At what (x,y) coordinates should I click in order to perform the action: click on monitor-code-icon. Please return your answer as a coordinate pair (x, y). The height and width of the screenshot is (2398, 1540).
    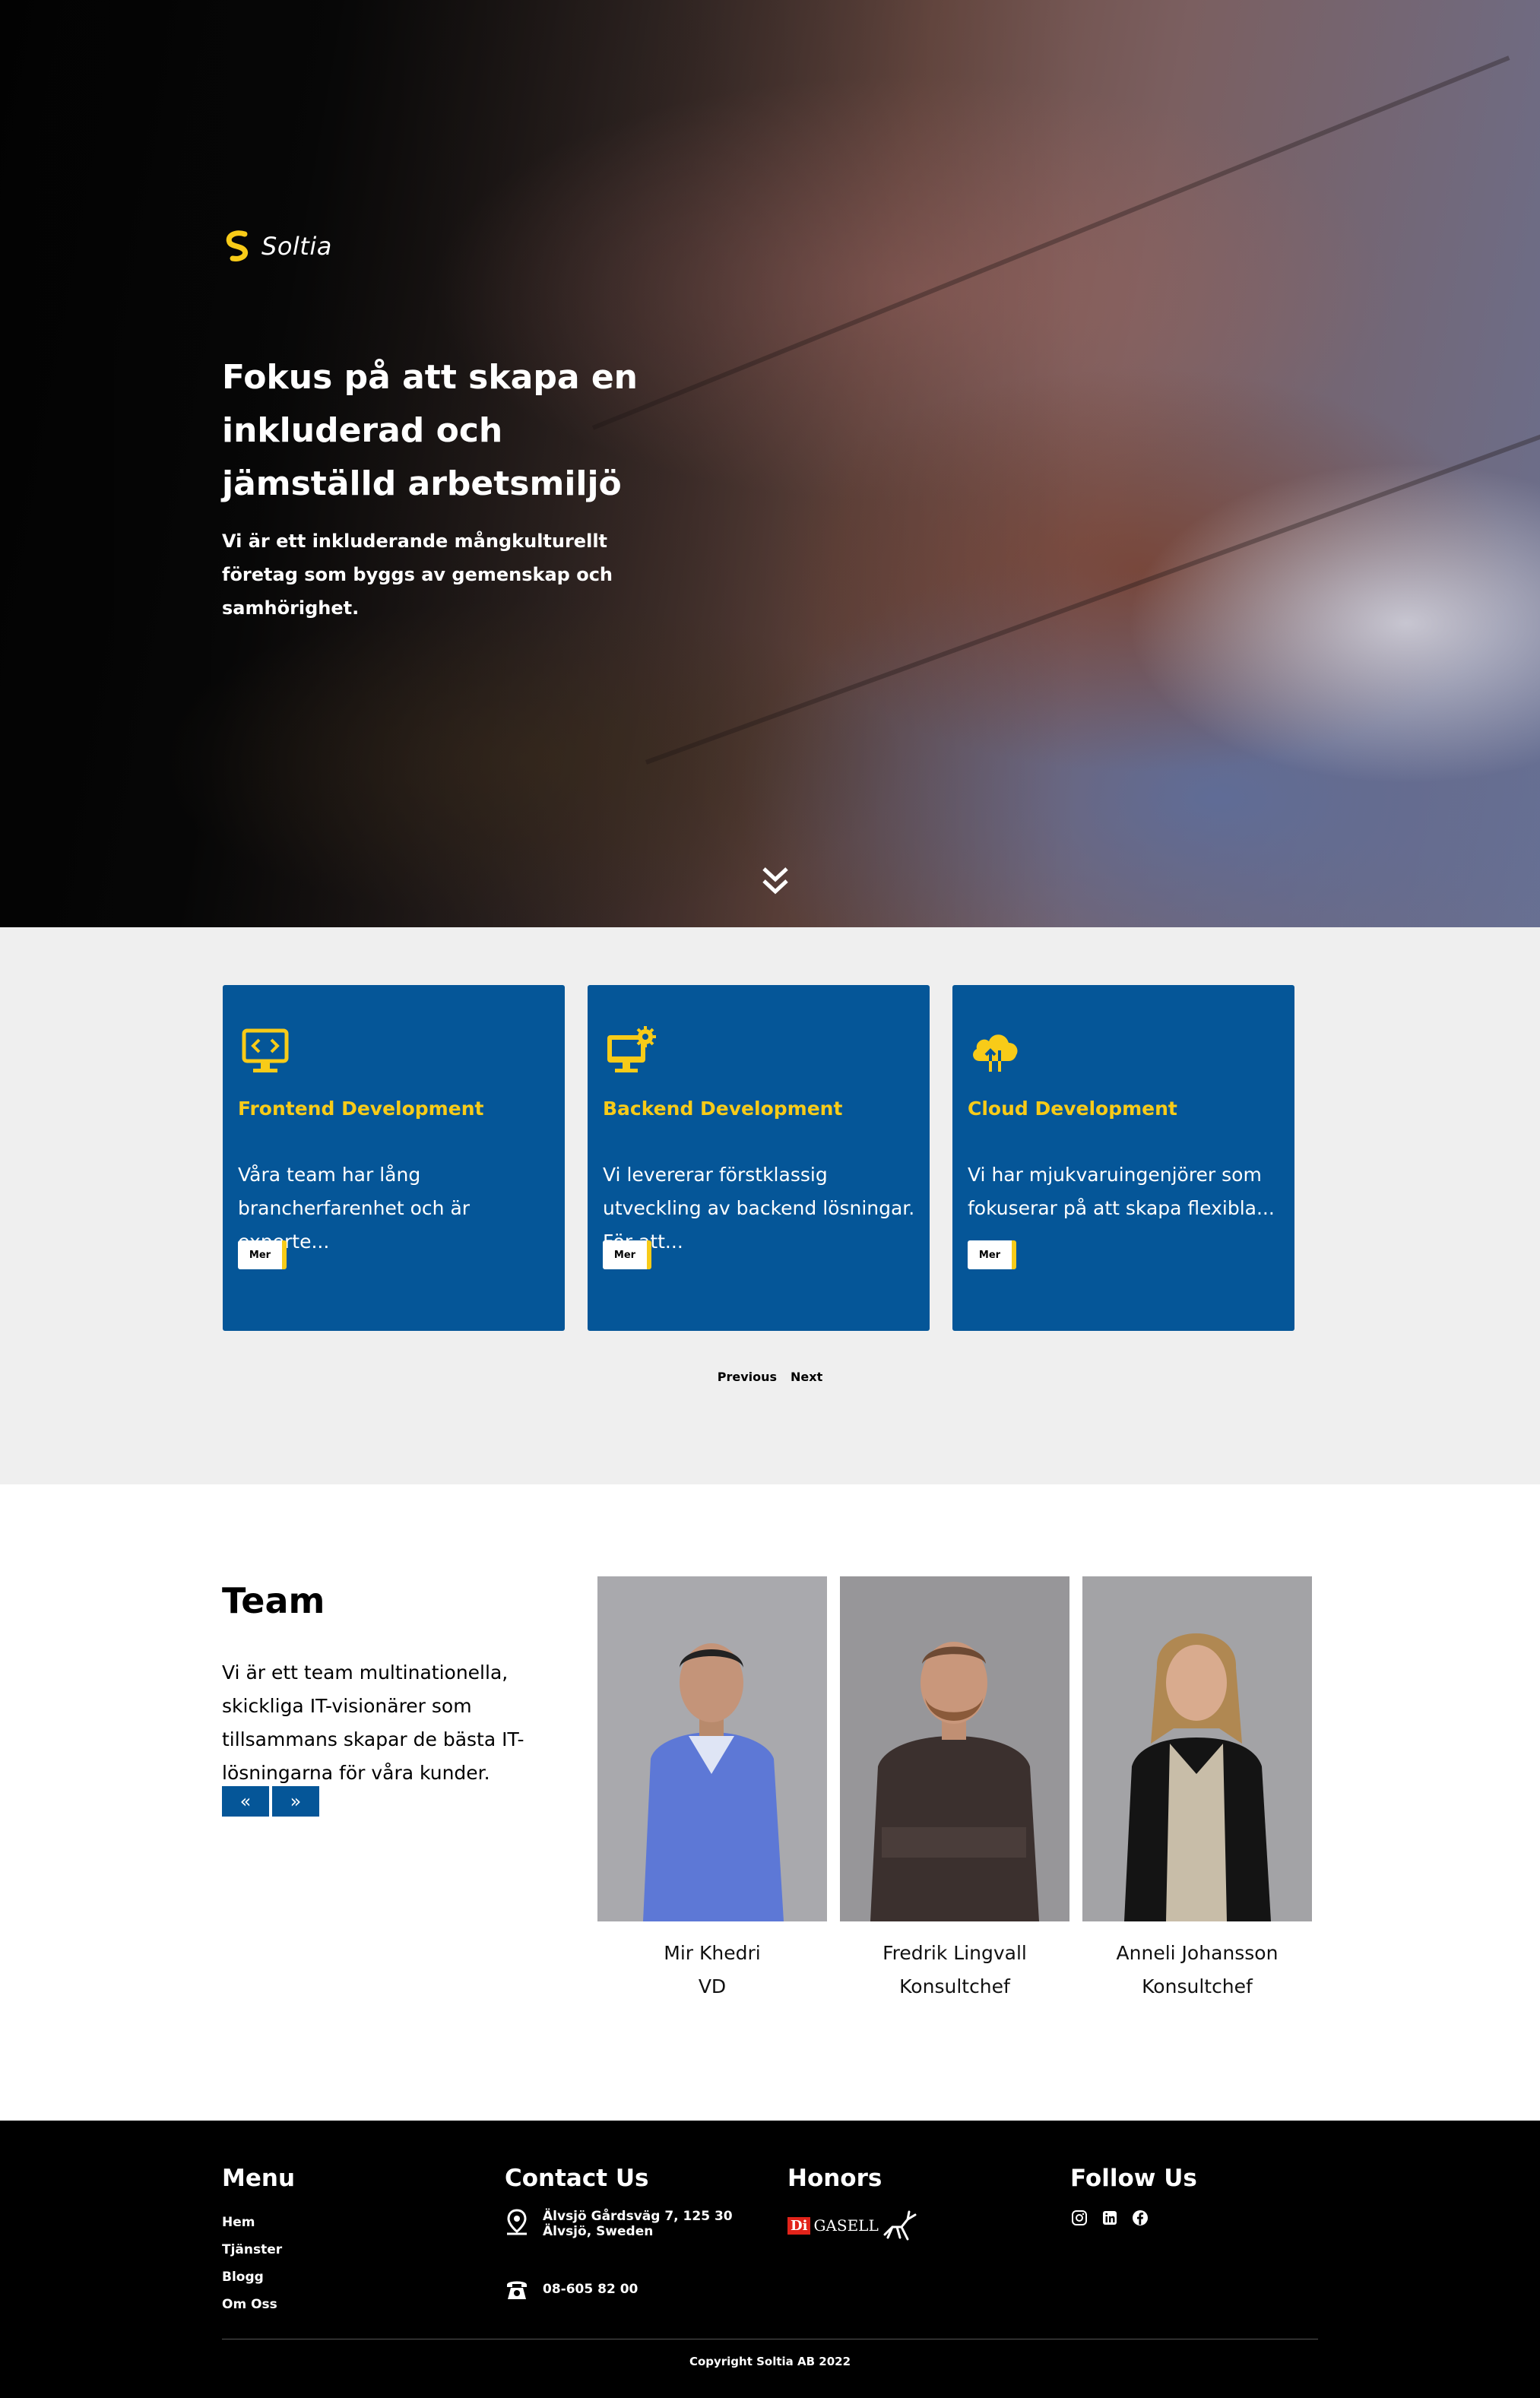
    Looking at the image, I should click on (266, 1050).